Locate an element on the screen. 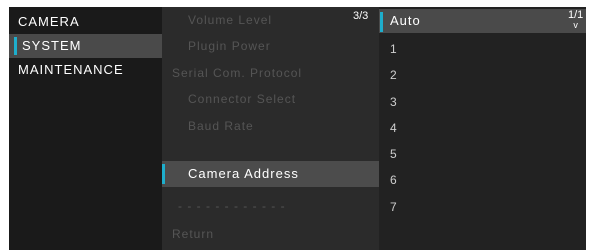 This screenshot has height=250, width=593. option-auto: Auto is located at coordinates (482, 21).